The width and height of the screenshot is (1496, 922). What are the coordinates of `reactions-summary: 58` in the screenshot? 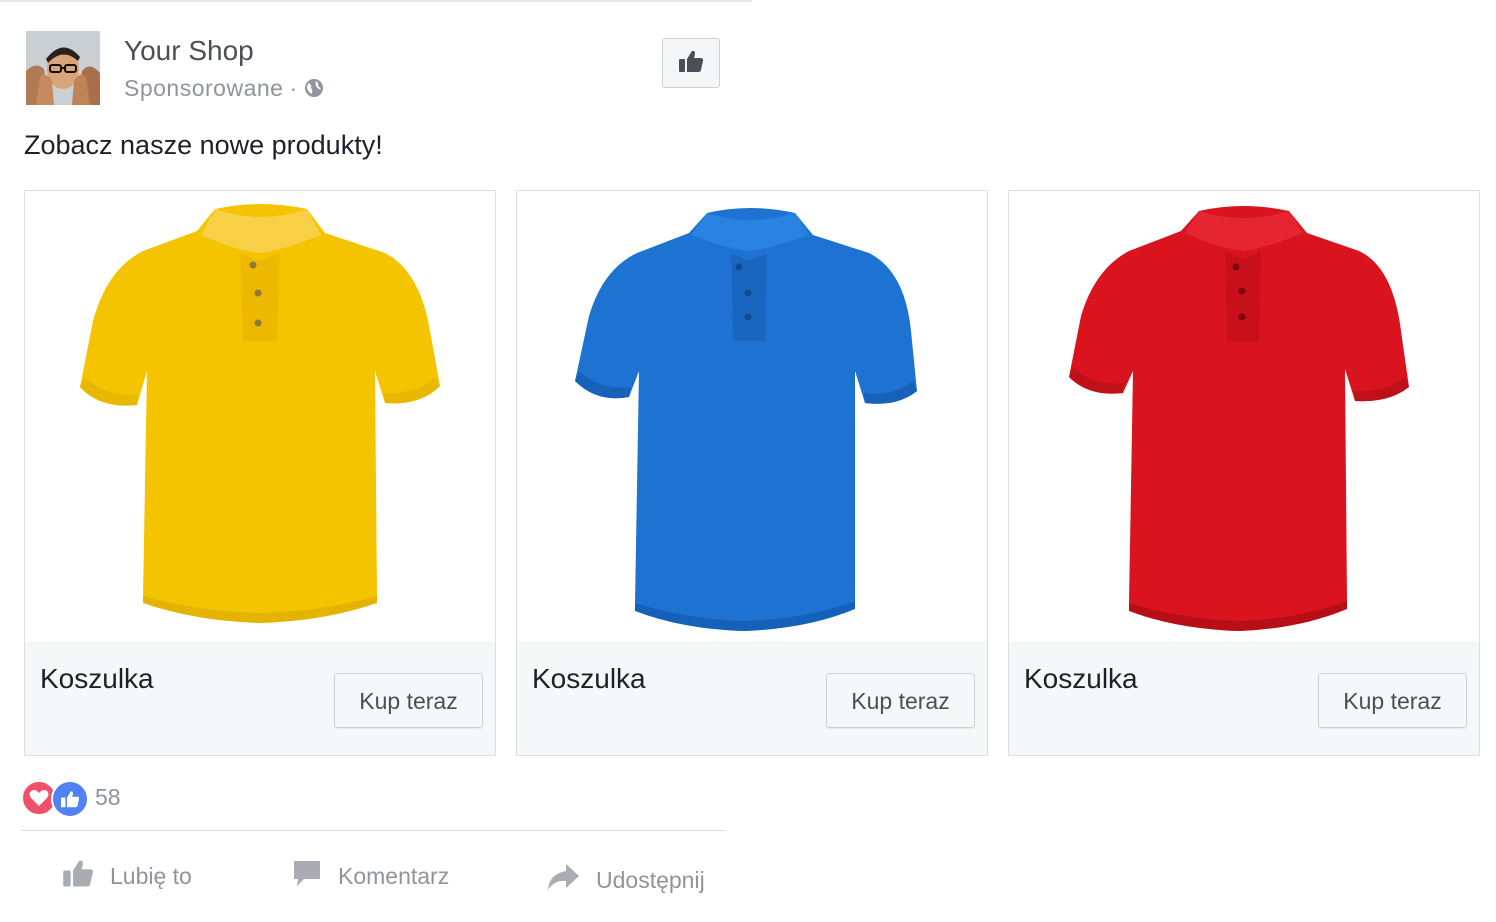 It's located at (221, 798).